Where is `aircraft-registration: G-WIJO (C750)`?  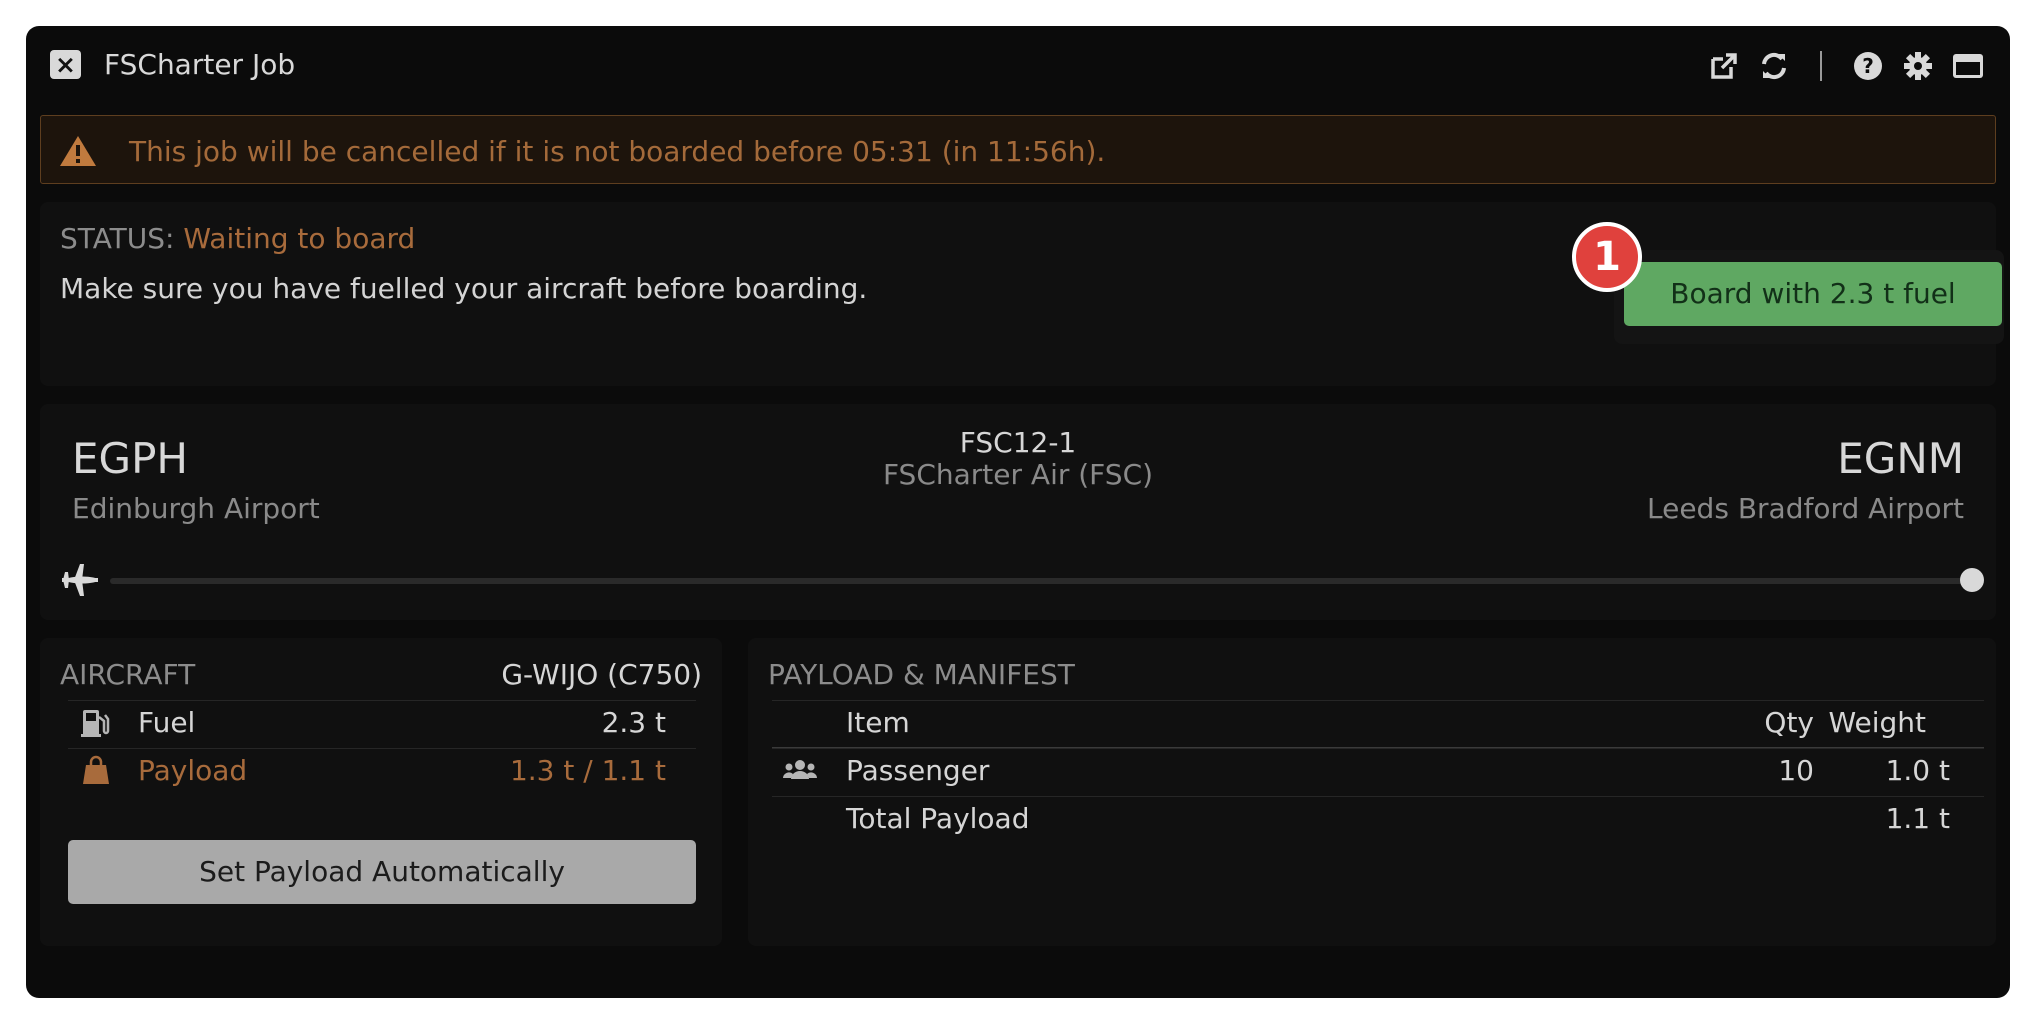
aircraft-registration: G-WIJO (C750) is located at coordinates (601, 674).